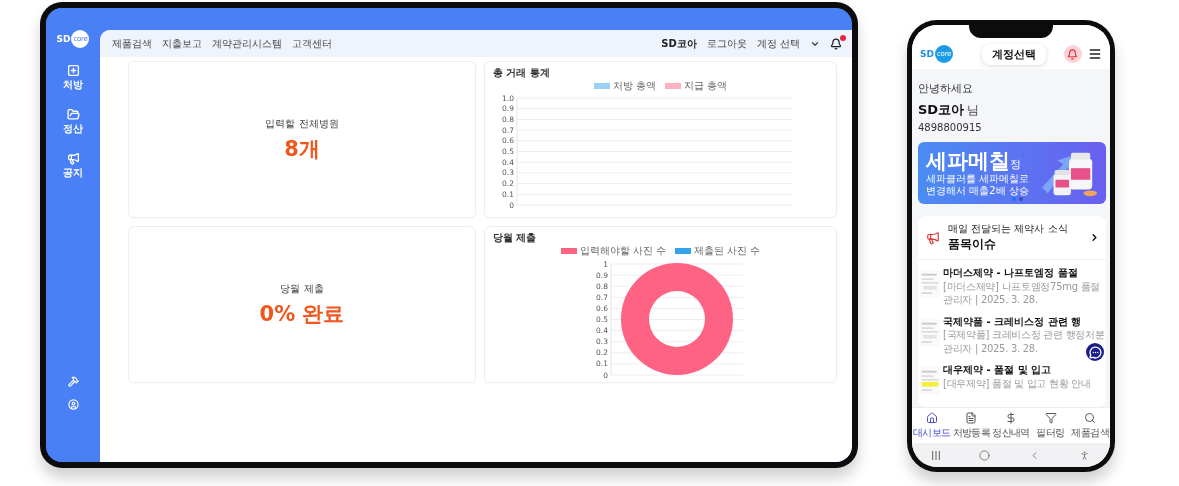 Image resolution: width=1179 pixels, height=486 pixels. I want to click on home-circle-icon, so click(984, 455).